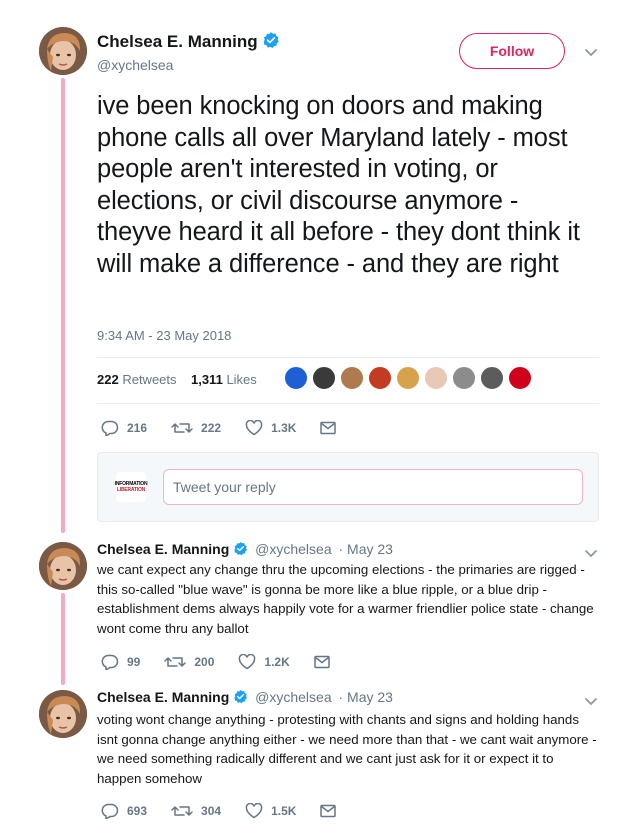 This screenshot has width=640, height=828. I want to click on likes-stat: 1,311 Likes, so click(224, 379).